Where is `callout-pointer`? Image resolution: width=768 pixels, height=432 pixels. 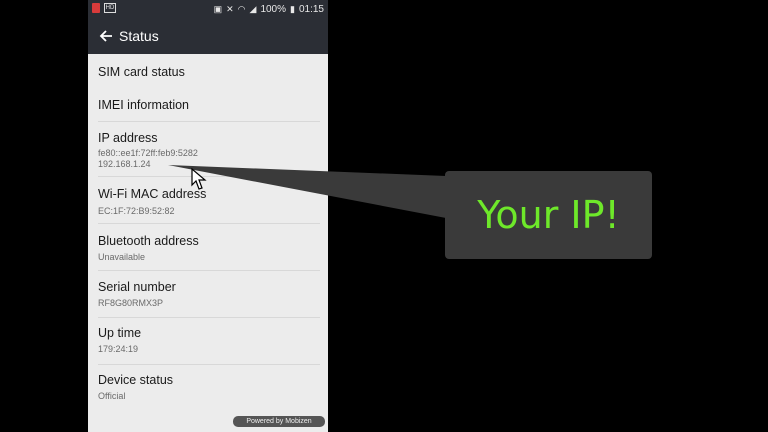 callout-pointer is located at coordinates (307, 191).